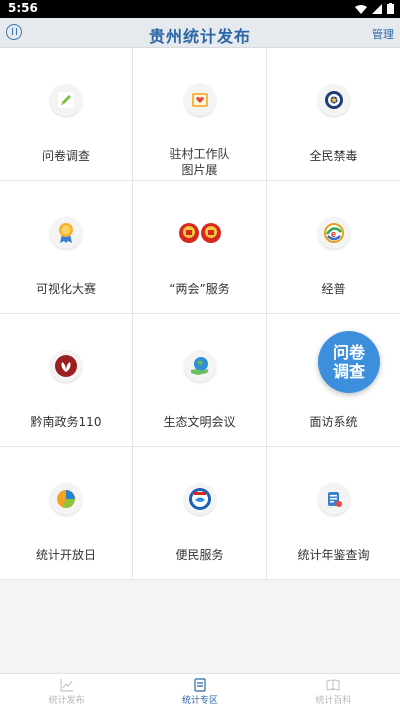 The width and height of the screenshot is (400, 710). Describe the element at coordinates (66, 422) in the screenshot. I see `tile-label: 黔南政务110` at that location.